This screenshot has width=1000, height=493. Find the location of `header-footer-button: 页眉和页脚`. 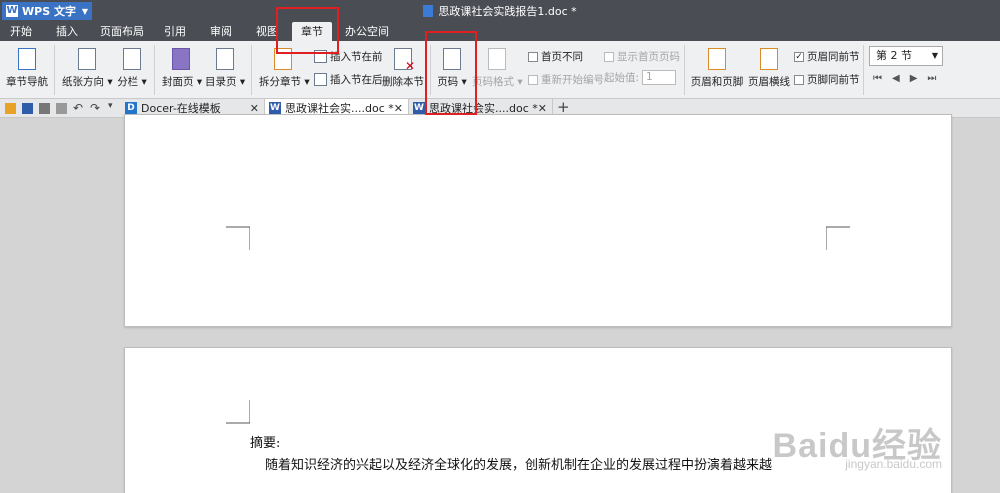

header-footer-button: 页眉和页脚 is located at coordinates (717, 68).